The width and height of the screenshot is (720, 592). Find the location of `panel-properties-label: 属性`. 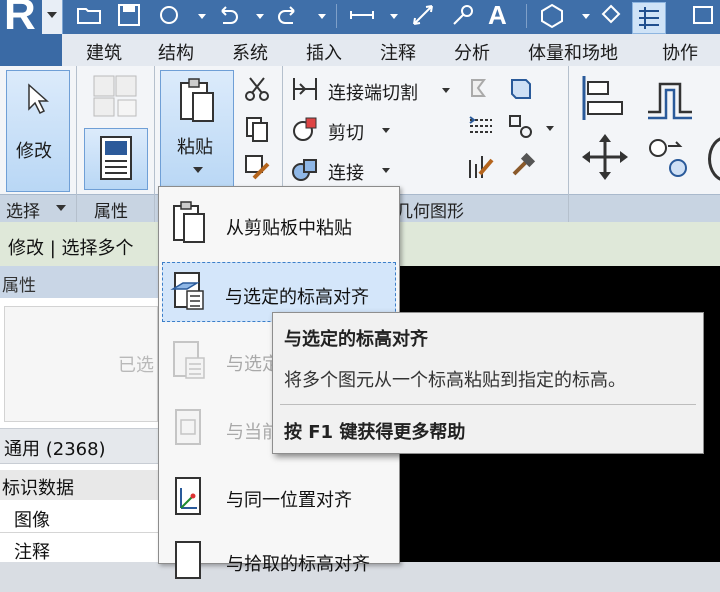

panel-properties-label: 属性 is located at coordinates (111, 212).